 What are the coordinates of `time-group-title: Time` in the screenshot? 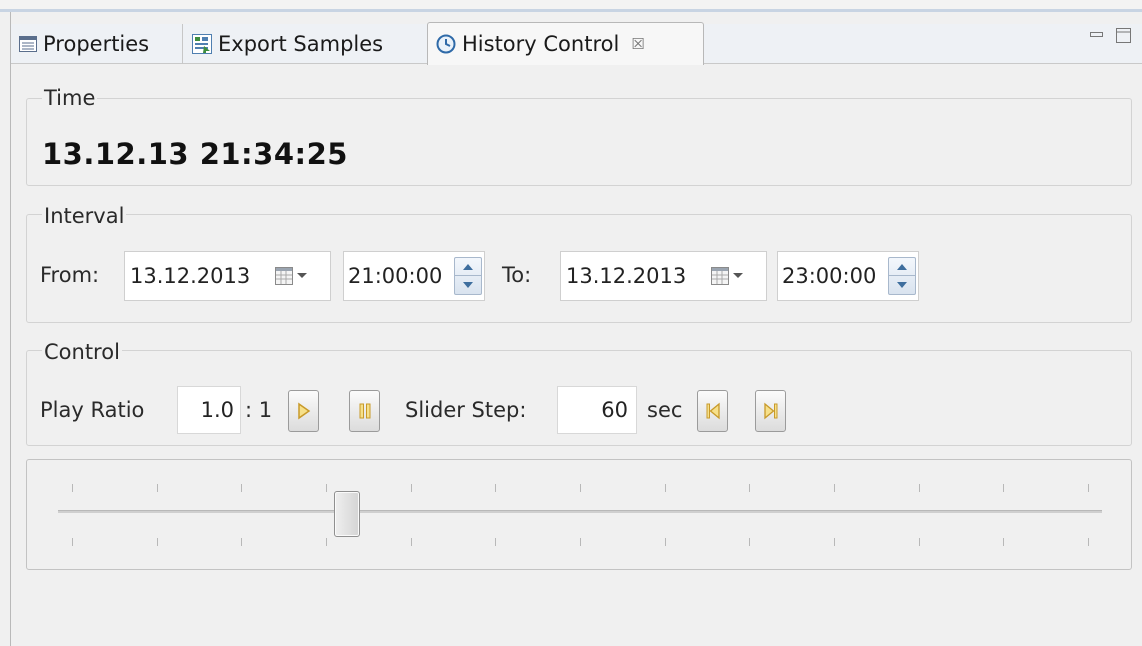 It's located at (70, 98).